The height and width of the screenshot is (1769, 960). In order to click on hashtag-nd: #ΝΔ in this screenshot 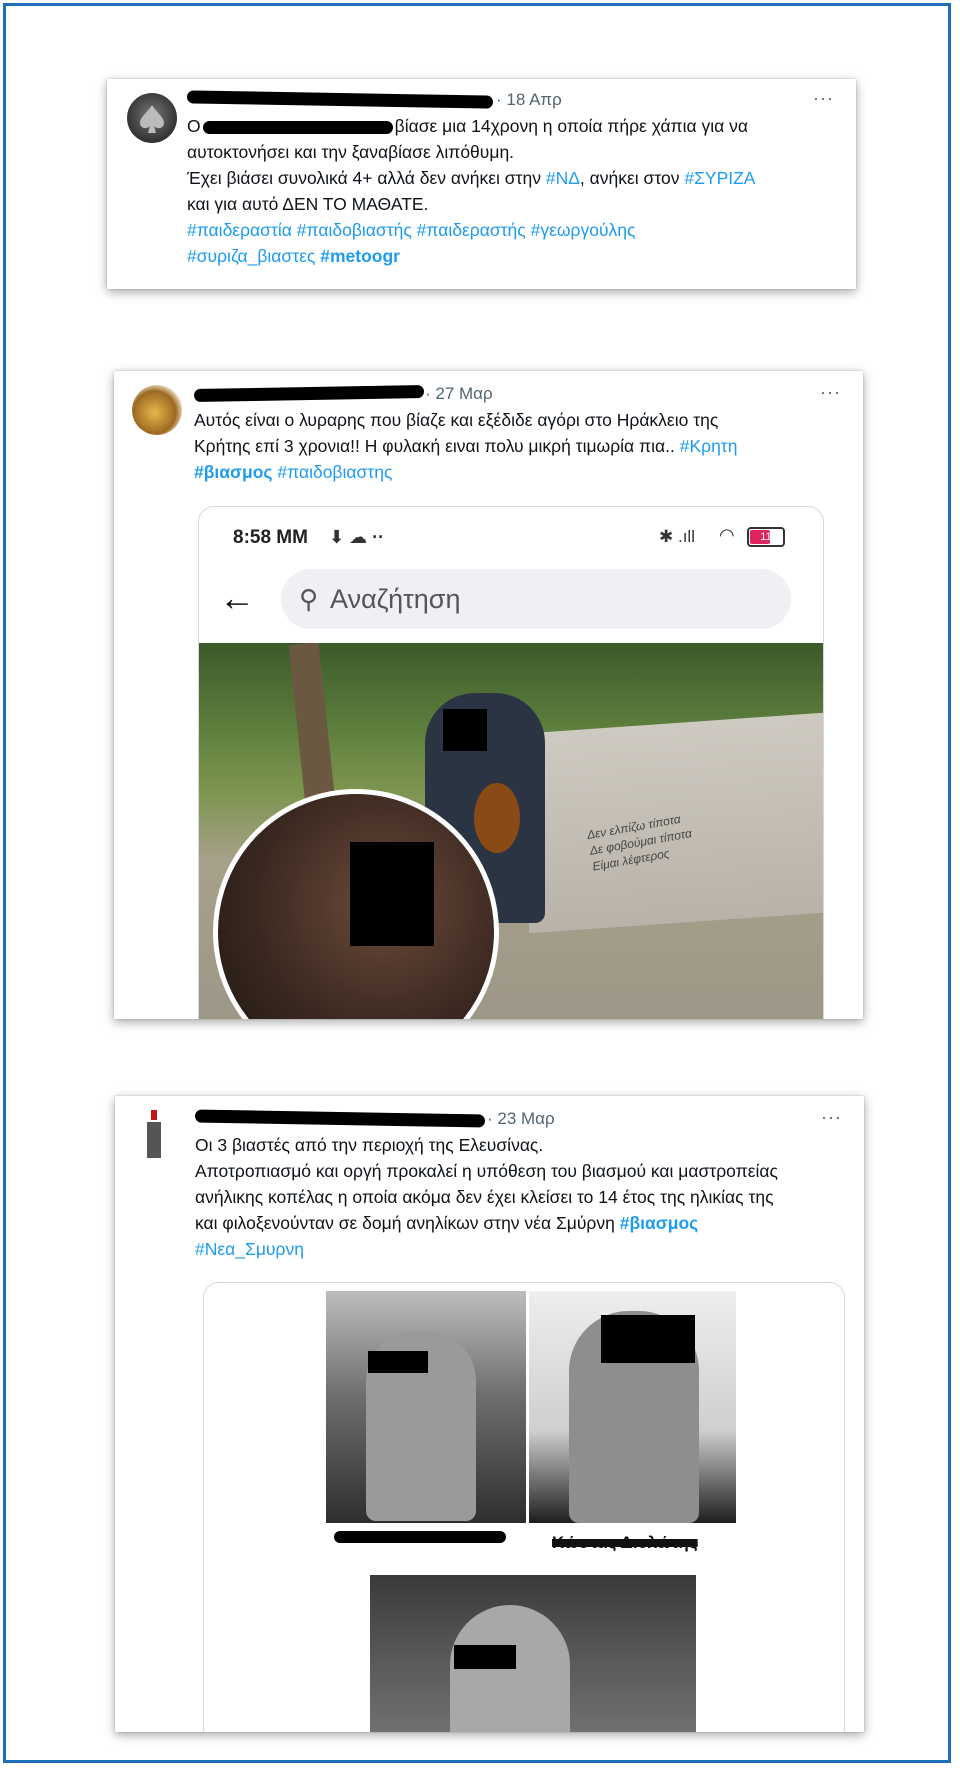, I will do `click(563, 178)`.